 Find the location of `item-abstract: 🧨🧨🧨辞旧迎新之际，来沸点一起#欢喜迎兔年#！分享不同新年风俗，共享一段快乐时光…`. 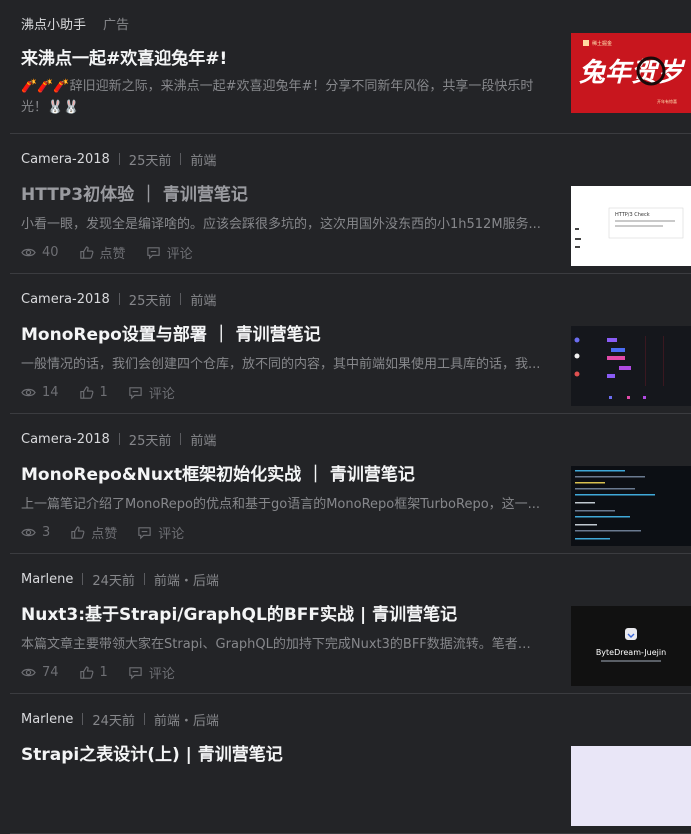

item-abstract: 🧨🧨🧨辞旧迎新之际，来沸点一起#欢喜迎兔年#！分享不同新年风俗，共享一段快乐时光… is located at coordinates (281, 97).